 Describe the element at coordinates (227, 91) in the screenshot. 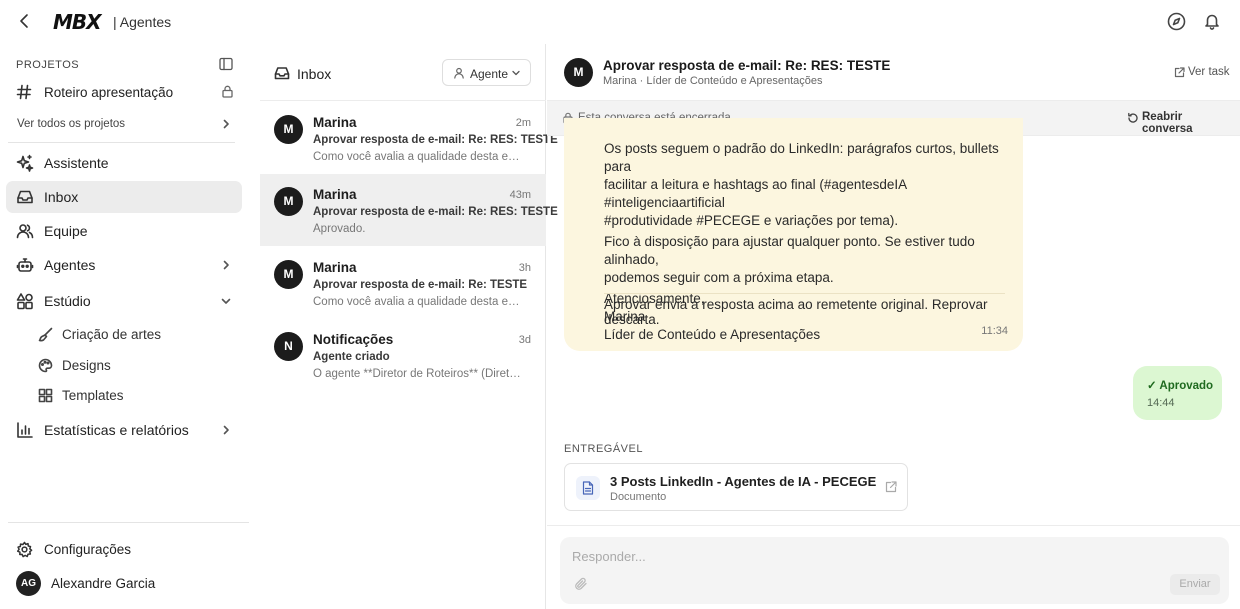

I see `lock-icon` at that location.